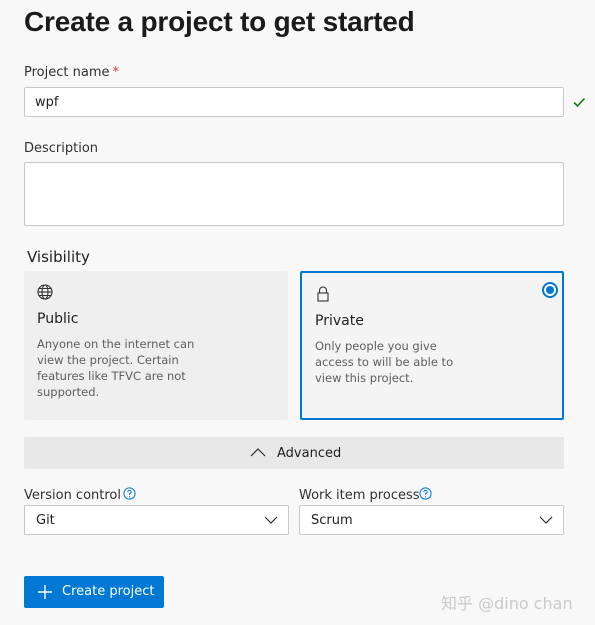 This screenshot has height=625, width=595. I want to click on project-name-label-text: Project name, so click(67, 72).